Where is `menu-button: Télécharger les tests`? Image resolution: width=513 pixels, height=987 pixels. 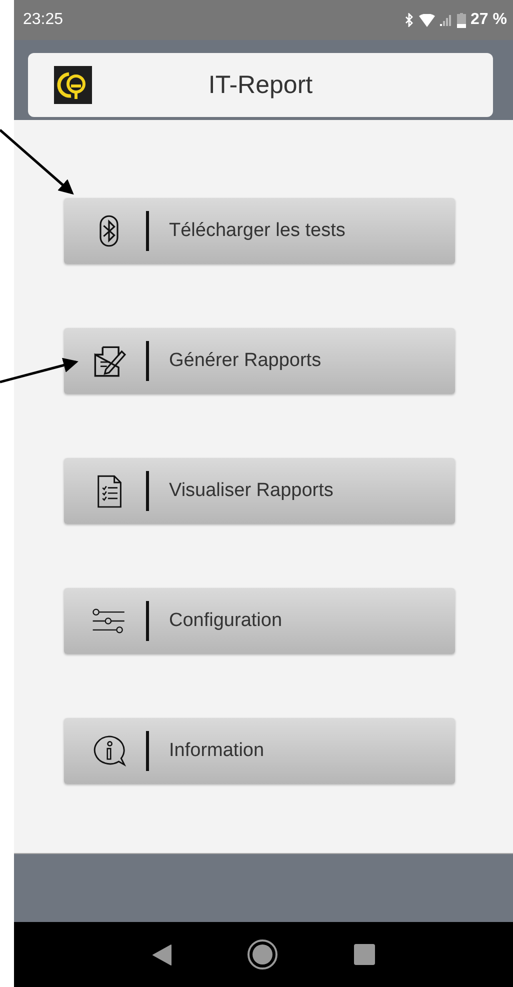
menu-button: Télécharger les tests is located at coordinates (259, 231).